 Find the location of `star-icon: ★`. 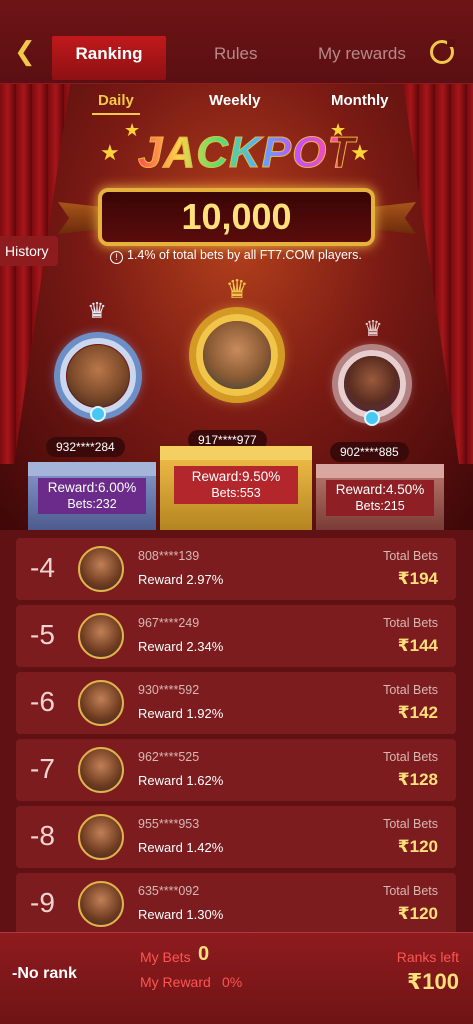

star-icon: ★ is located at coordinates (110, 152).